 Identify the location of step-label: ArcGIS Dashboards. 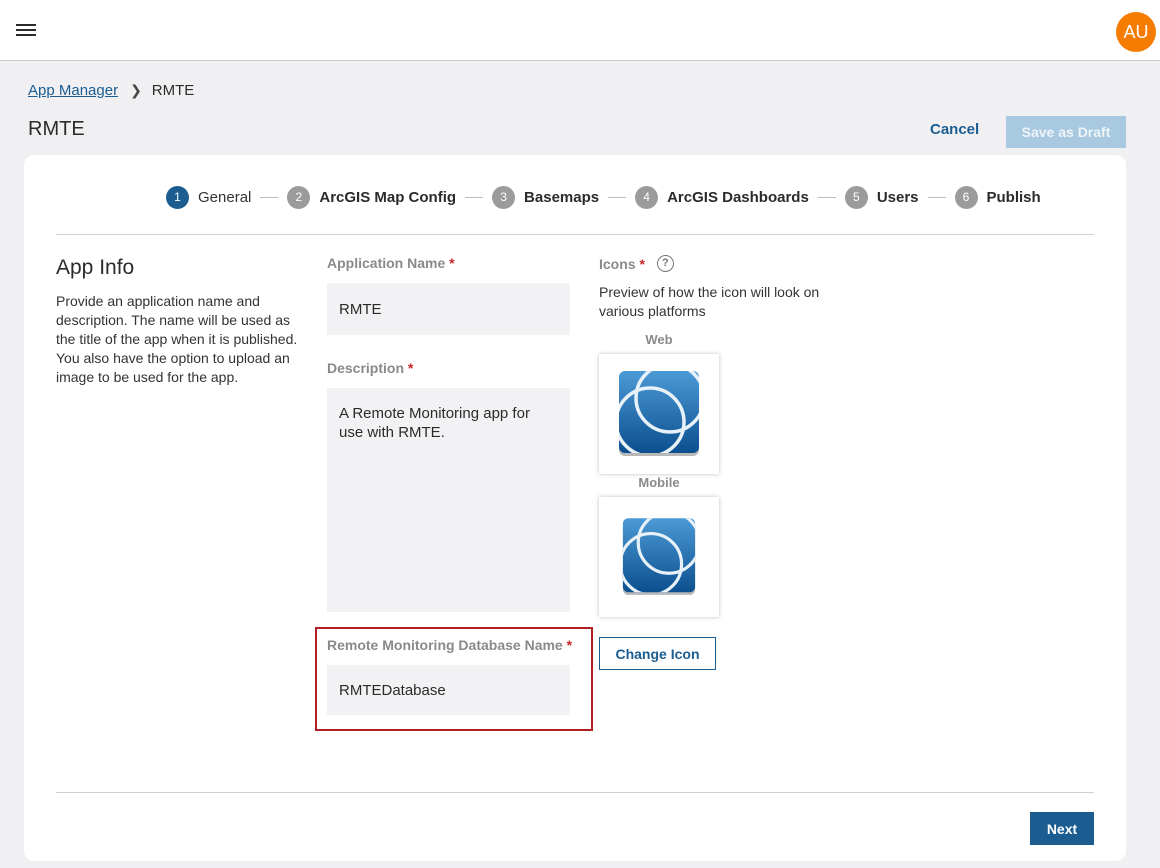
(738, 197).